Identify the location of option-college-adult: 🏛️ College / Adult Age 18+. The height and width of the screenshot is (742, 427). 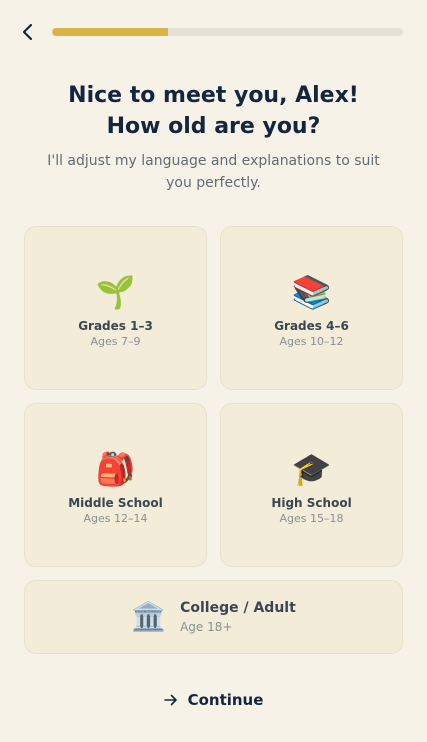
(213, 617).